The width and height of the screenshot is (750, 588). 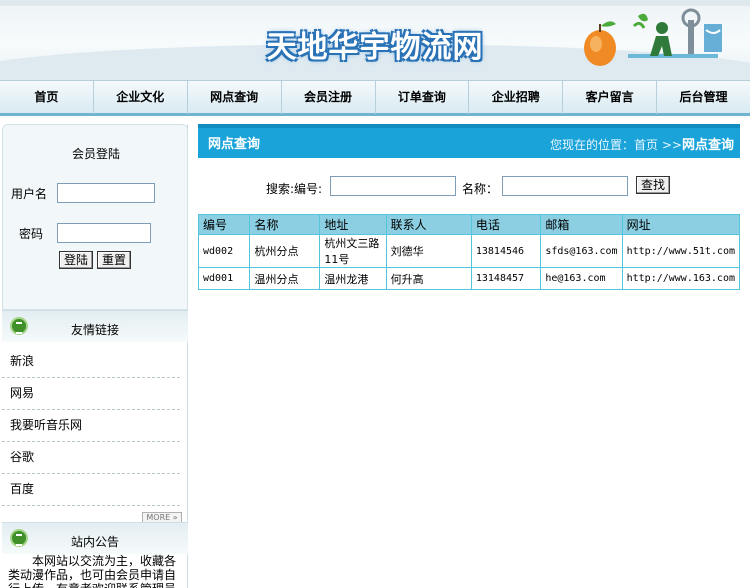 What do you see at coordinates (565, 186) in the screenshot?
I see `search-name-input` at bounding box center [565, 186].